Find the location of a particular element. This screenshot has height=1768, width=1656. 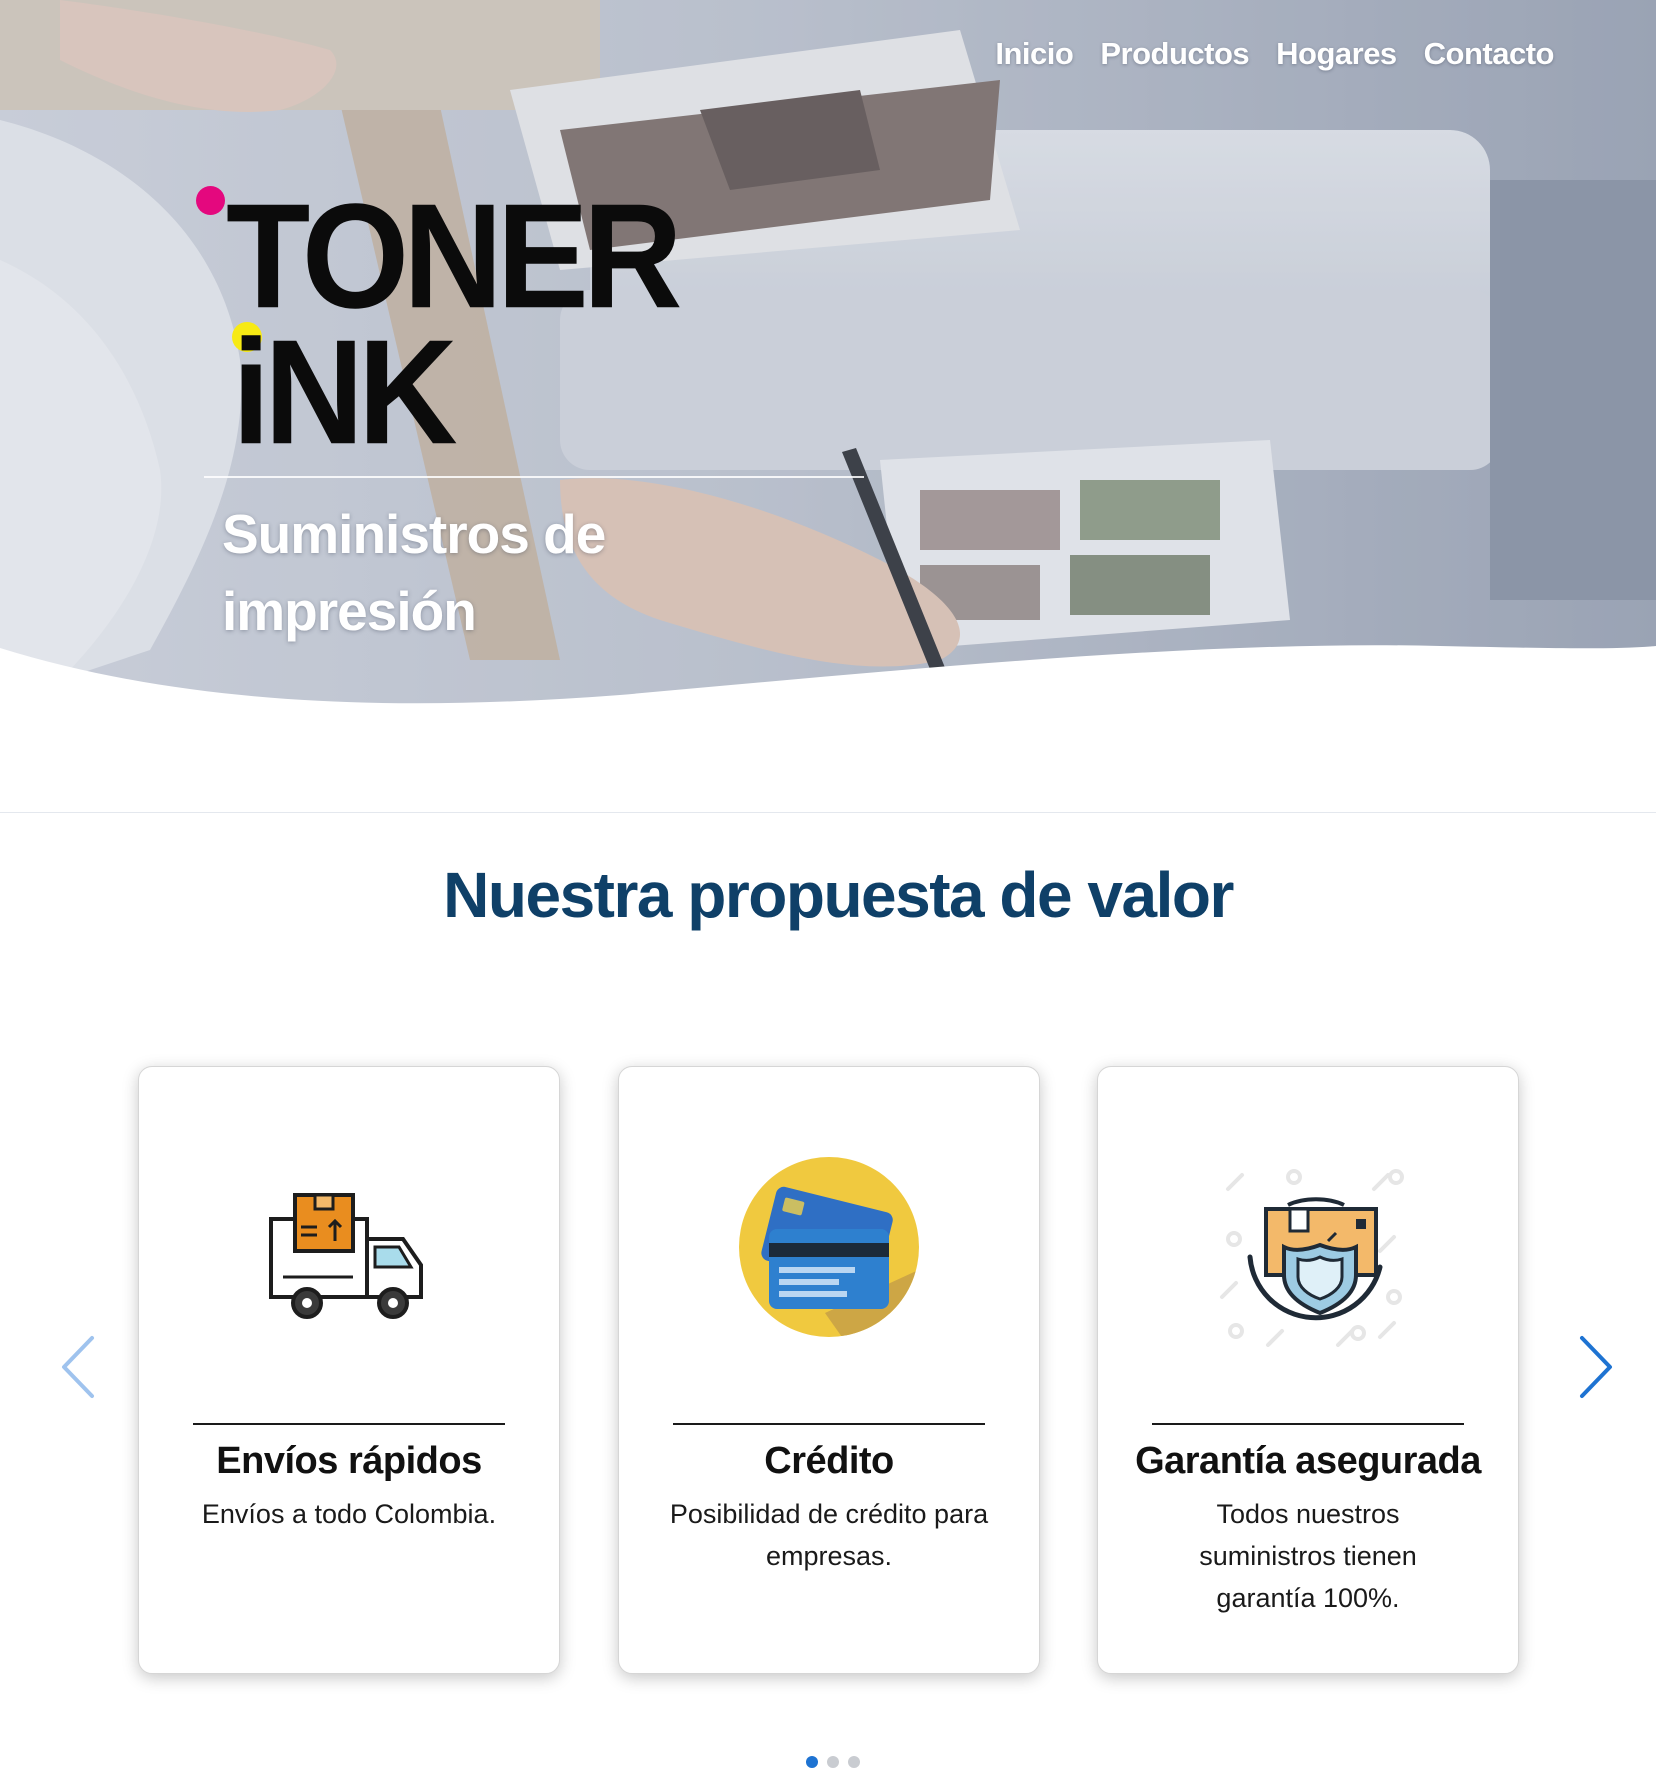

hero-divider is located at coordinates (534, 477).